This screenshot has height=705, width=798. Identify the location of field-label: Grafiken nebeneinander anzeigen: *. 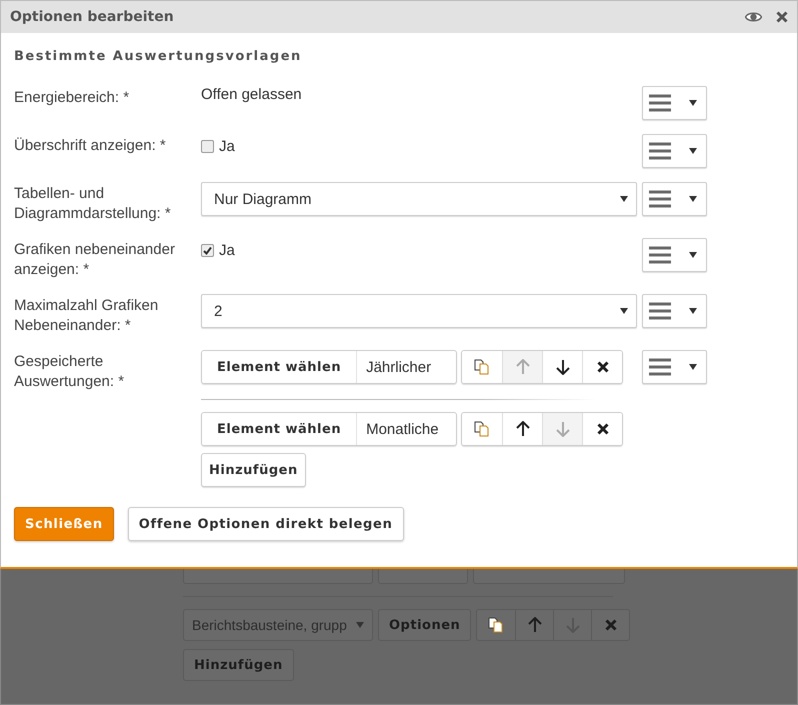
(95, 260).